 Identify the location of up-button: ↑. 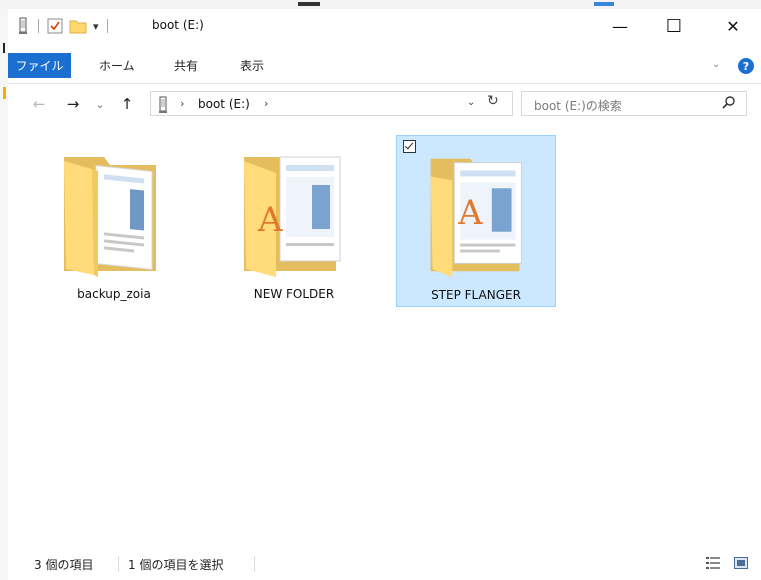
(127, 104).